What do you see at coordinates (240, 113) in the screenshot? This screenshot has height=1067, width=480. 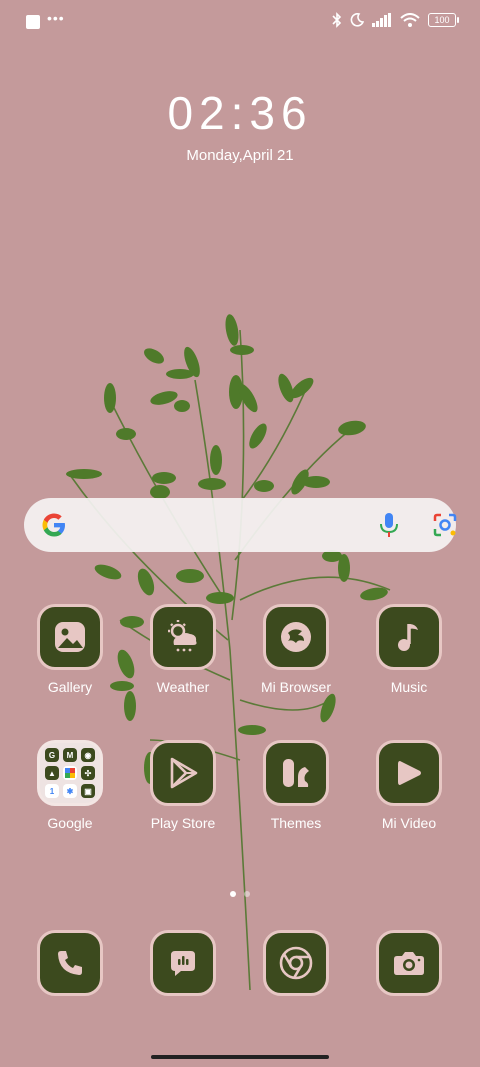 I see `clock-time: 02:36` at bounding box center [240, 113].